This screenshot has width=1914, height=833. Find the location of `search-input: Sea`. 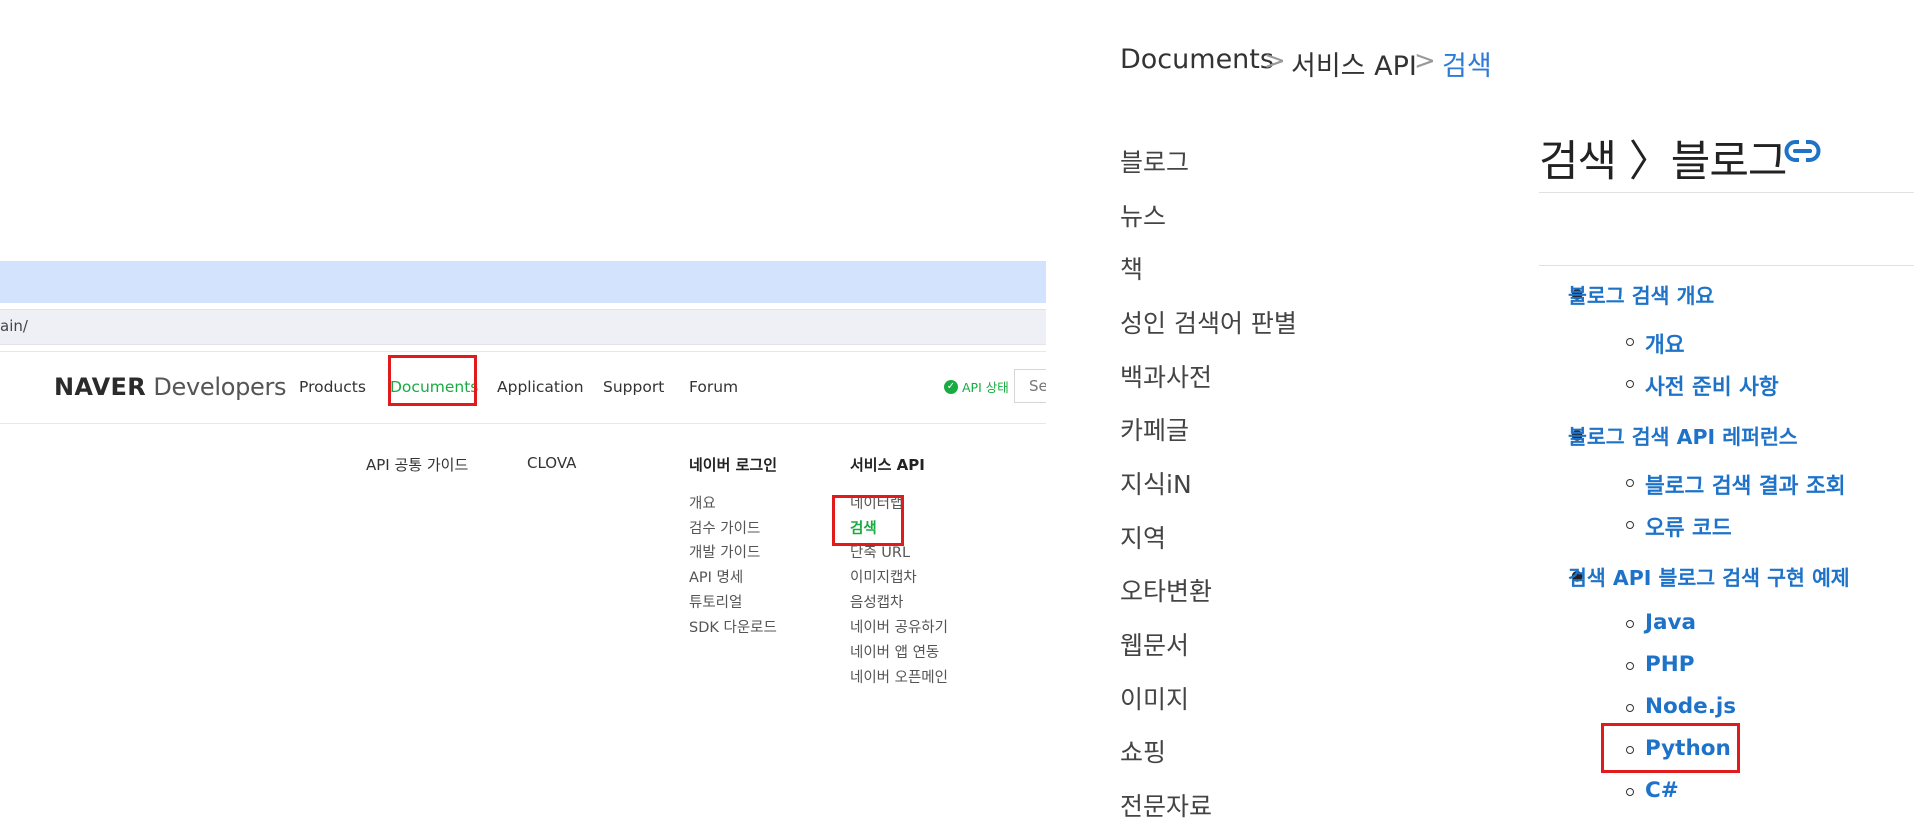

search-input: Sea is located at coordinates (1030, 386).